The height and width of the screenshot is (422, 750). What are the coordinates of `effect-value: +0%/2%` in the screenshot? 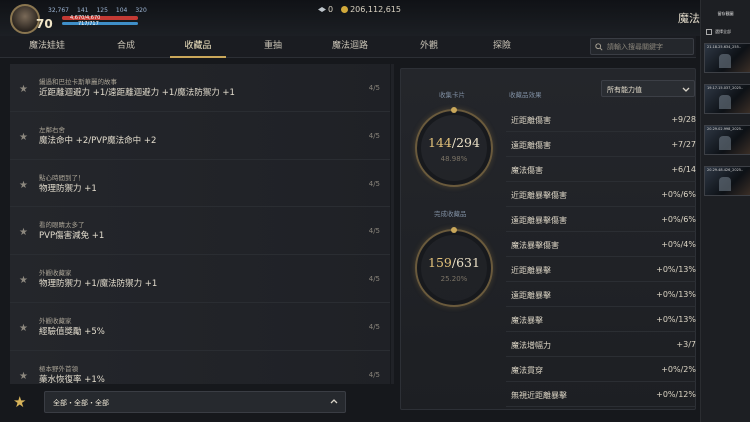 It's located at (678, 369).